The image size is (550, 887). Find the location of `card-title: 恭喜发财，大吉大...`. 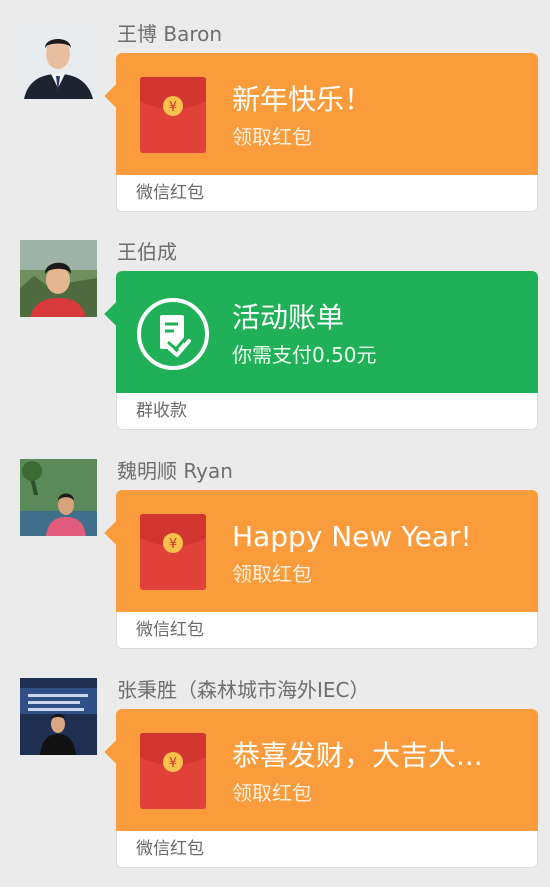

card-title: 恭喜发财，大吉大... is located at coordinates (357, 755).